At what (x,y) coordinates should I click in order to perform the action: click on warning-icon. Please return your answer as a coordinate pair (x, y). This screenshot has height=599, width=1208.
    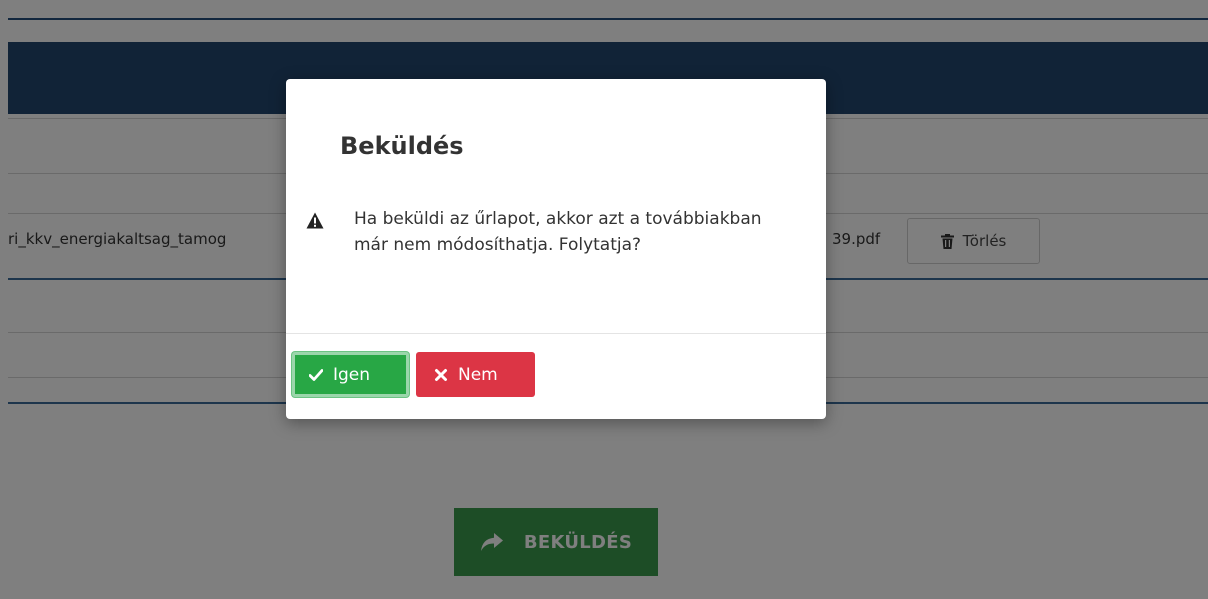
    Looking at the image, I should click on (315, 220).